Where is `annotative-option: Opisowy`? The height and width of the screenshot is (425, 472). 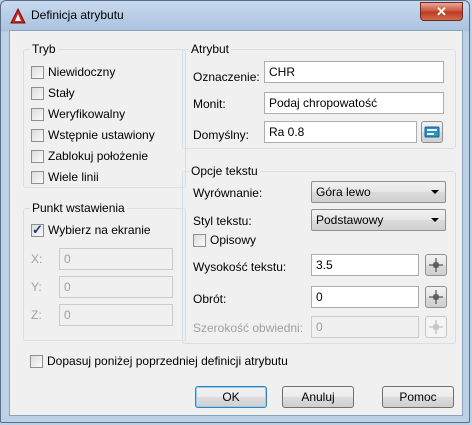 annotative-option: Opisowy is located at coordinates (224, 240).